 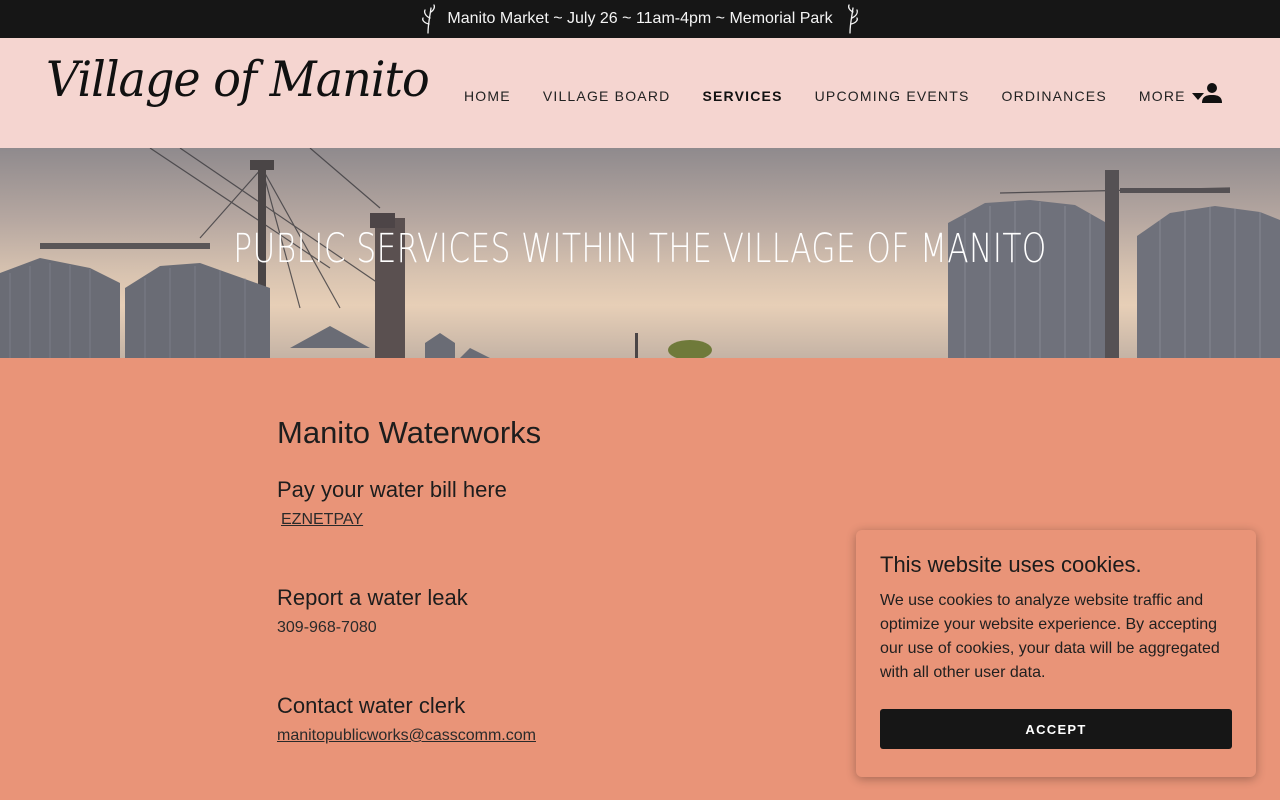 I want to click on accept-cookies-button: ACCEPT, so click(x=1056, y=729).